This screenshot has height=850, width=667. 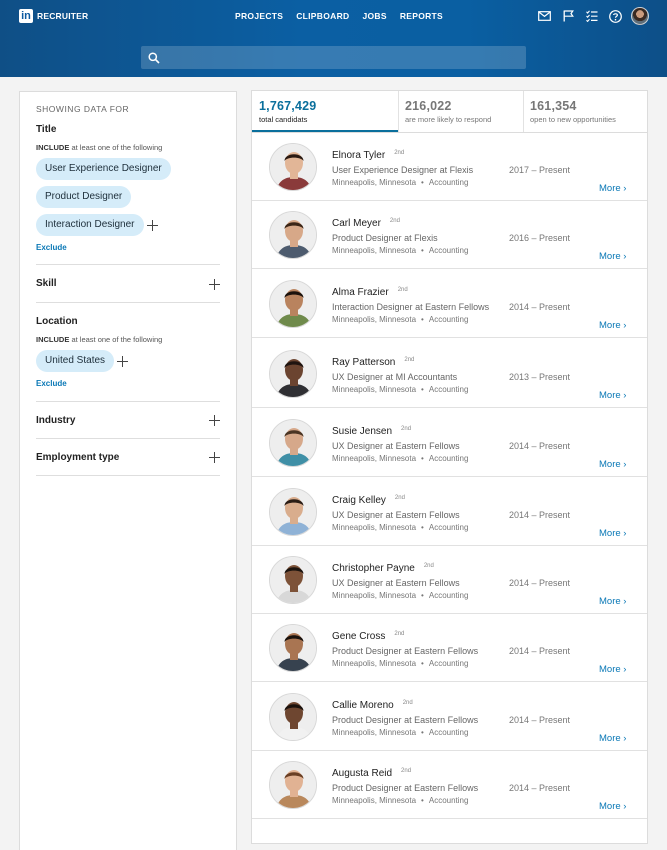 I want to click on candidate-name-text: Alma Frazier, so click(x=360, y=292).